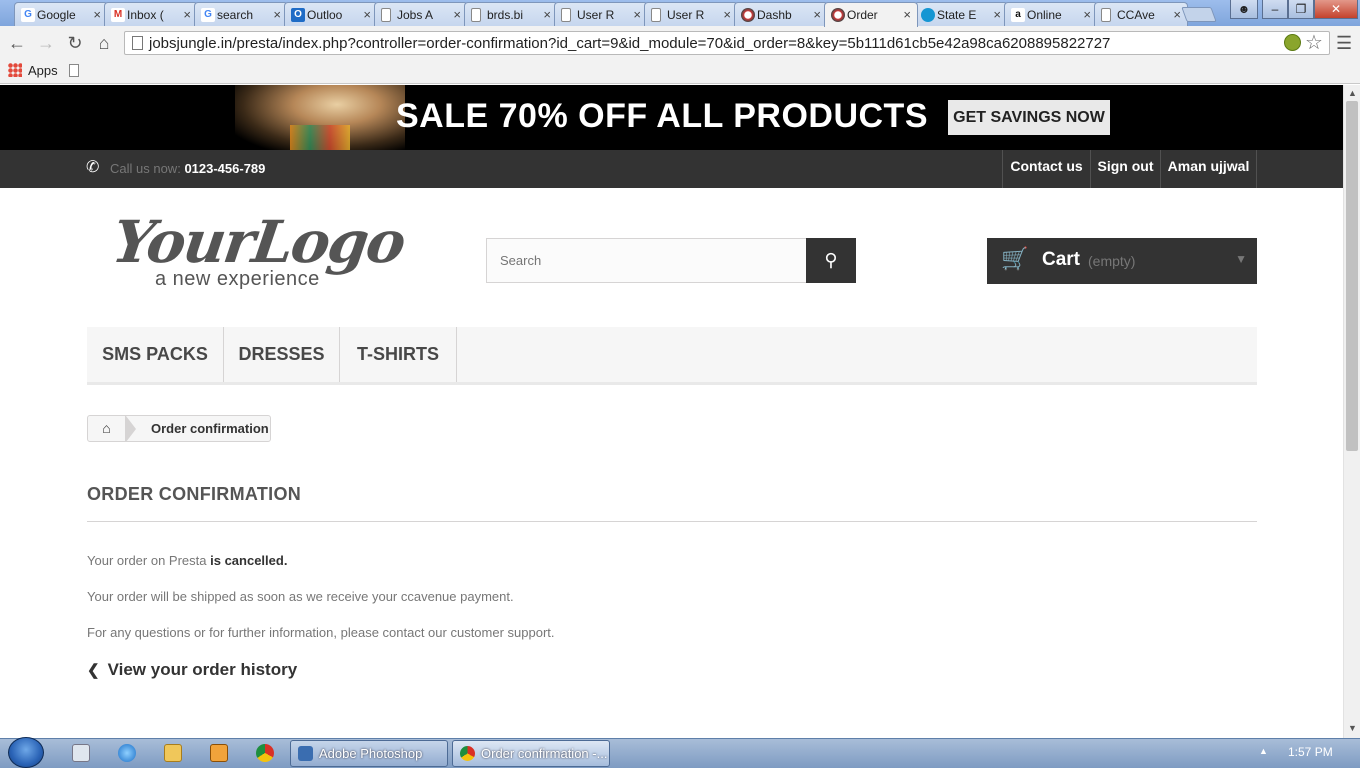 The image size is (1360, 768). What do you see at coordinates (1314, 42) in the screenshot?
I see `bookmark-star-icon: ☆` at bounding box center [1314, 42].